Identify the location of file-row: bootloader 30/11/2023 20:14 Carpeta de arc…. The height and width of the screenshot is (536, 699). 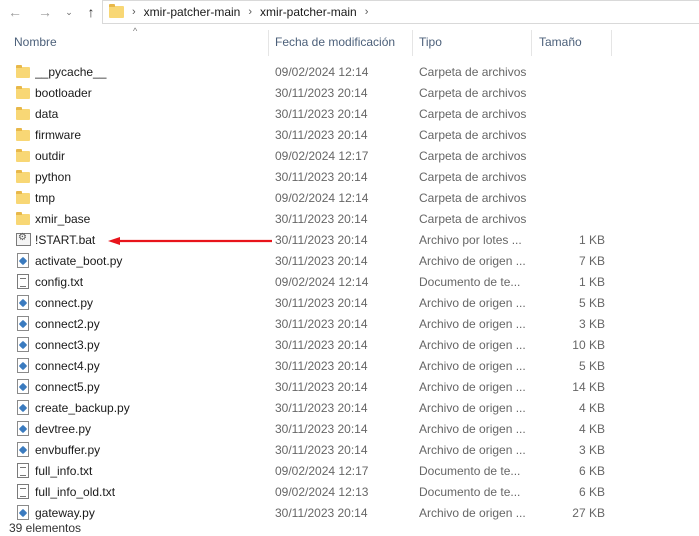
(349, 92).